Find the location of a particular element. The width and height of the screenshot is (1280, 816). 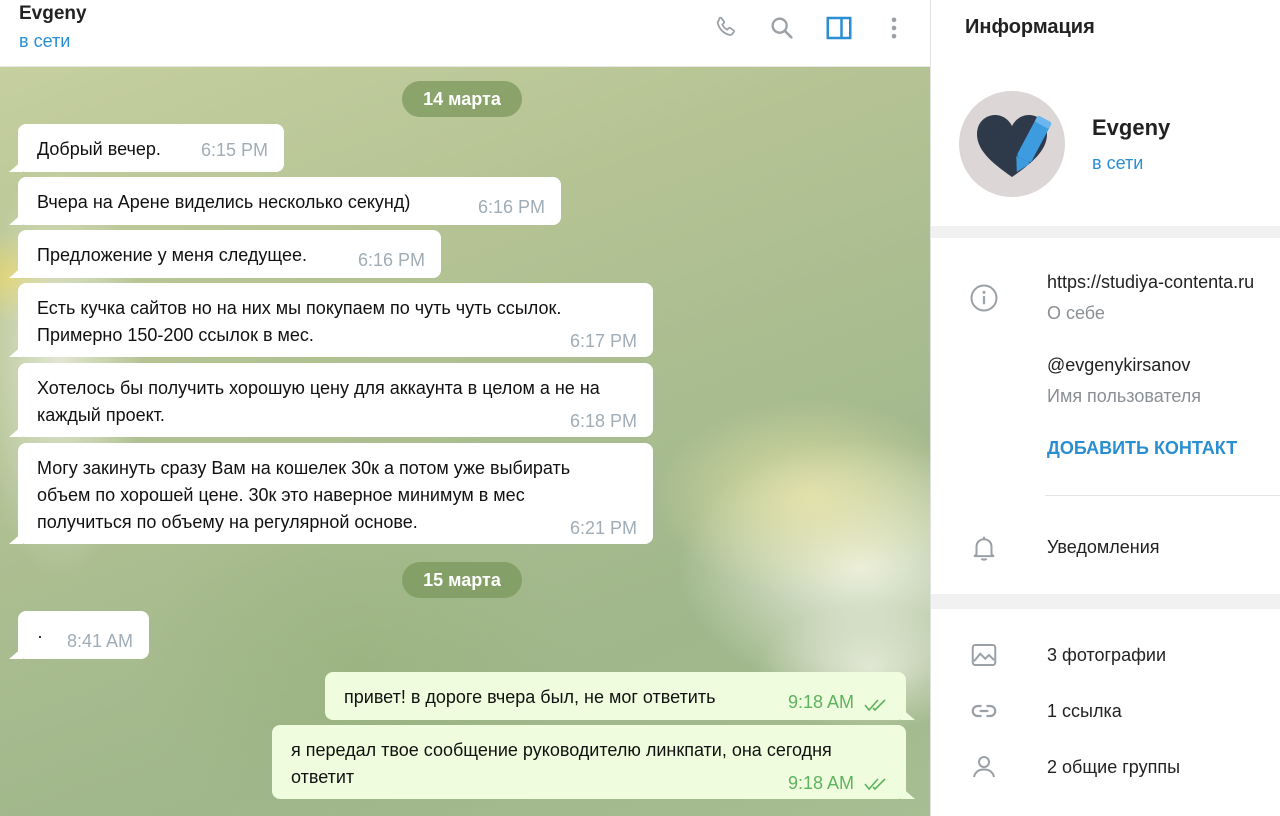

more-vertical-icon is located at coordinates (894, 28).